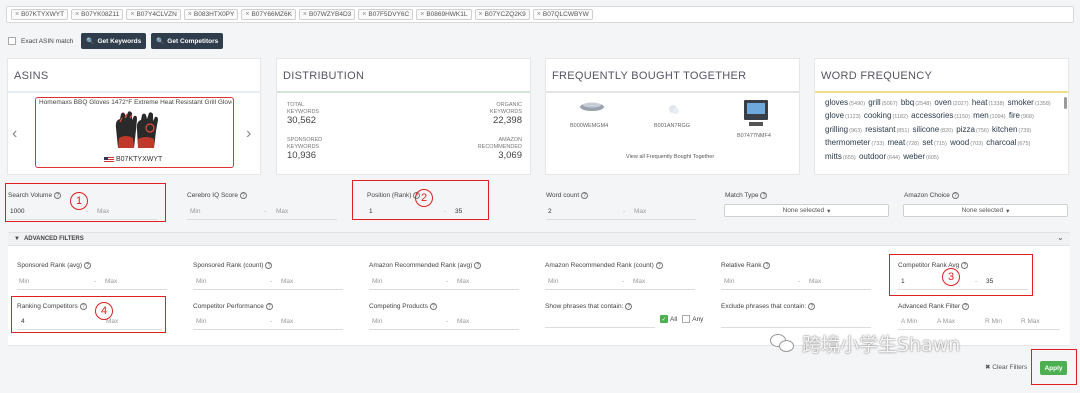 The height and width of the screenshot is (393, 1080). I want to click on word-frequency-item: fire(968), so click(1022, 115).